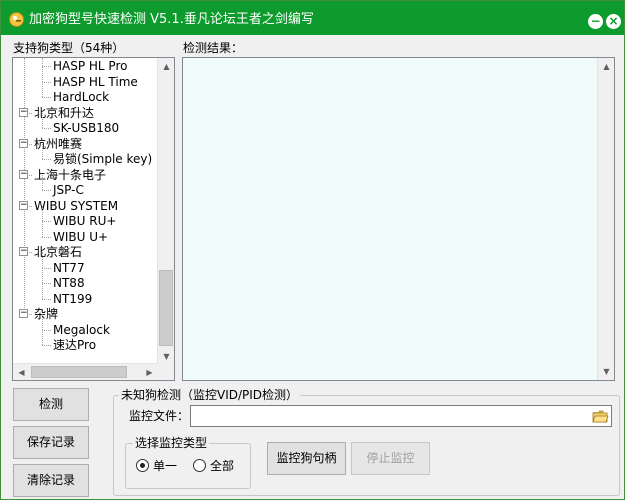 Image resolution: width=625 pixels, height=500 pixels. I want to click on tree-node-vendor: 杂牌, so click(46, 314).